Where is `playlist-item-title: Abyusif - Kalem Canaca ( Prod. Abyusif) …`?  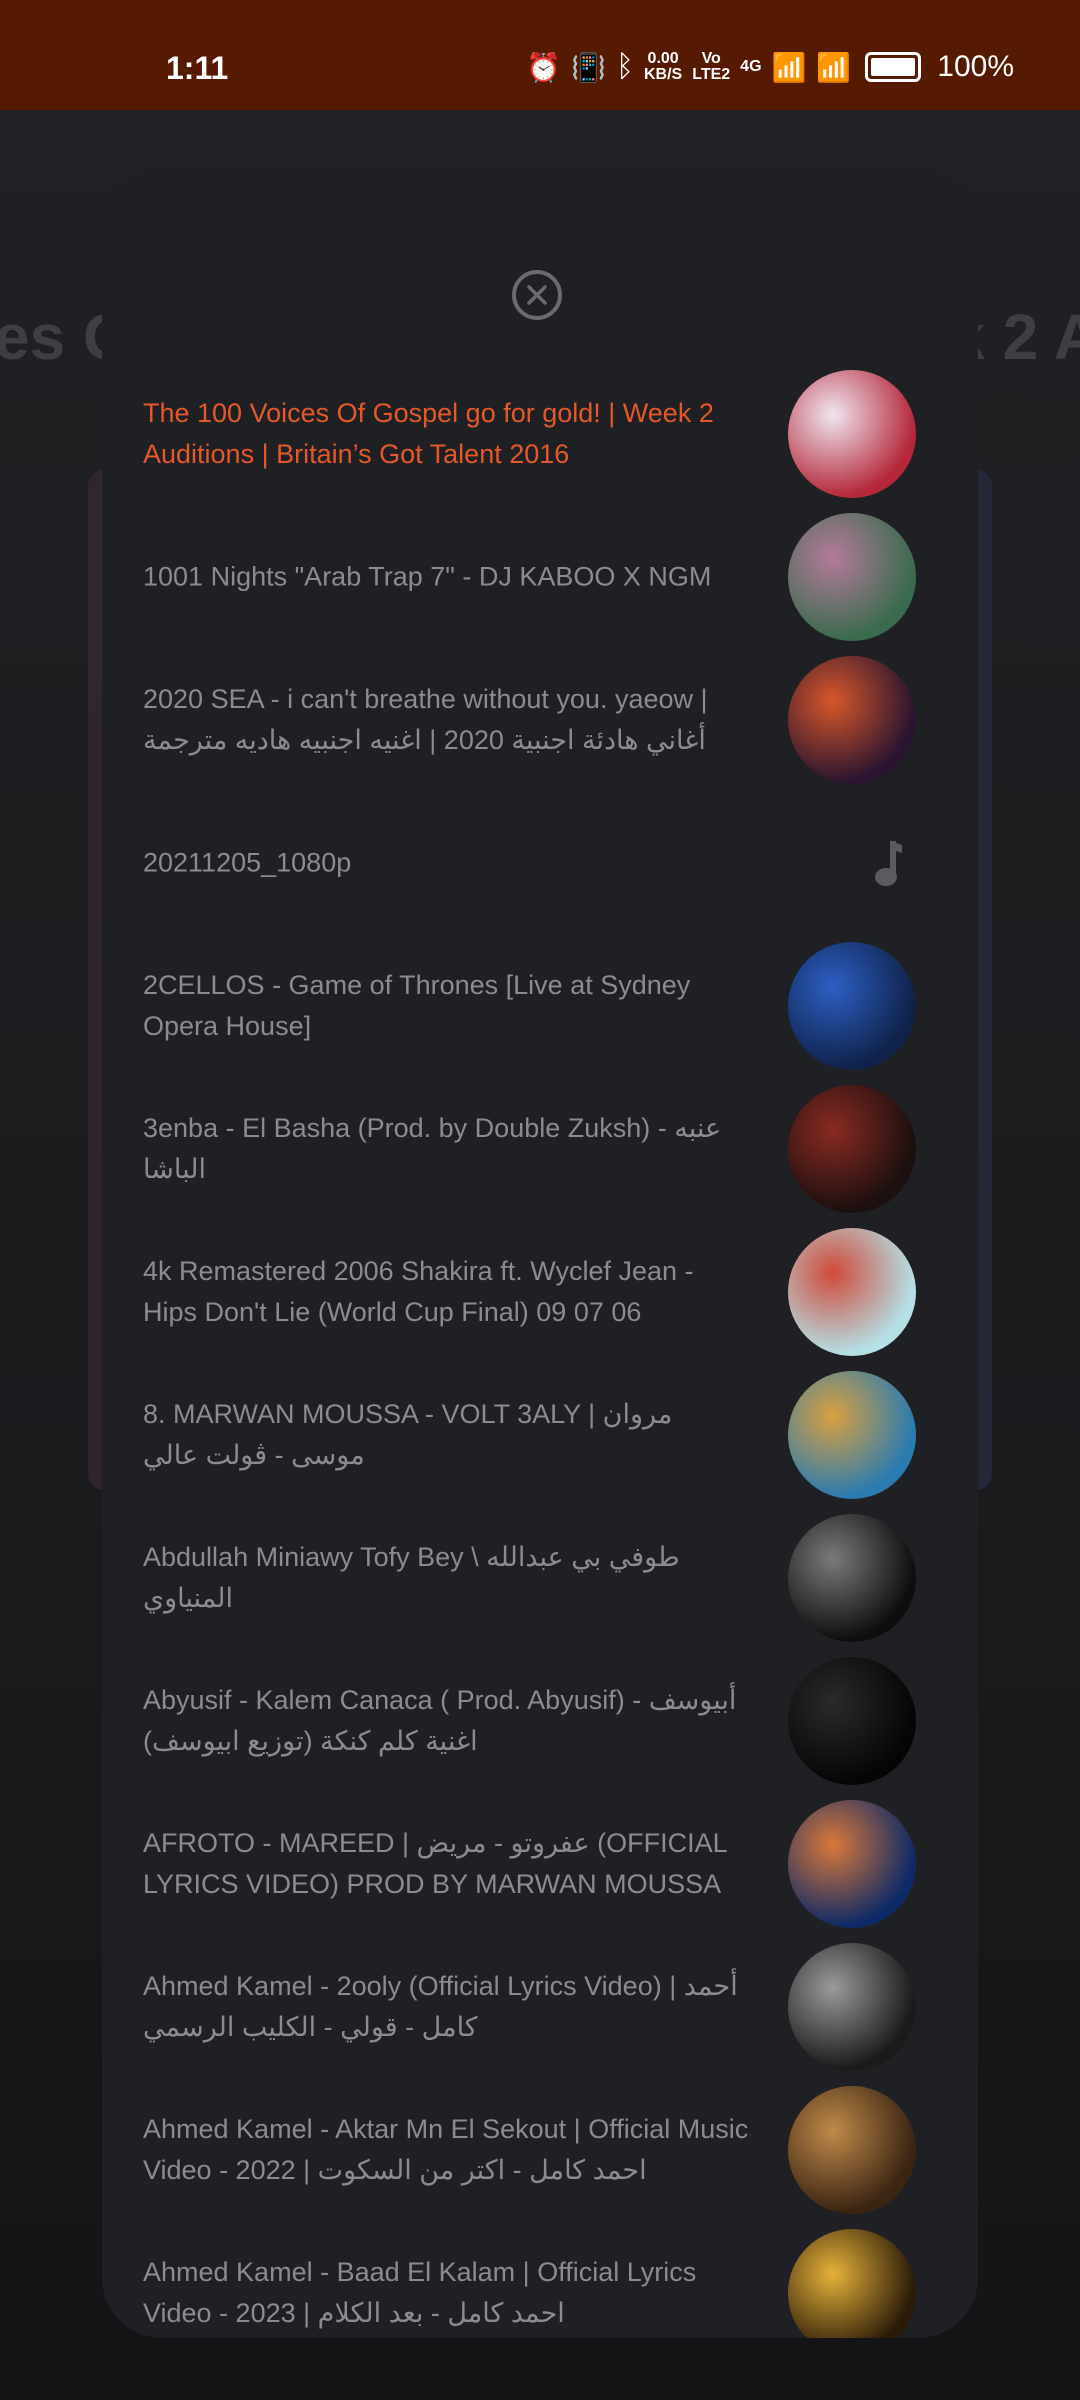
playlist-item-title: Abyusif - Kalem Canaca ( Prod. Abyusif) … is located at coordinates (440, 1720).